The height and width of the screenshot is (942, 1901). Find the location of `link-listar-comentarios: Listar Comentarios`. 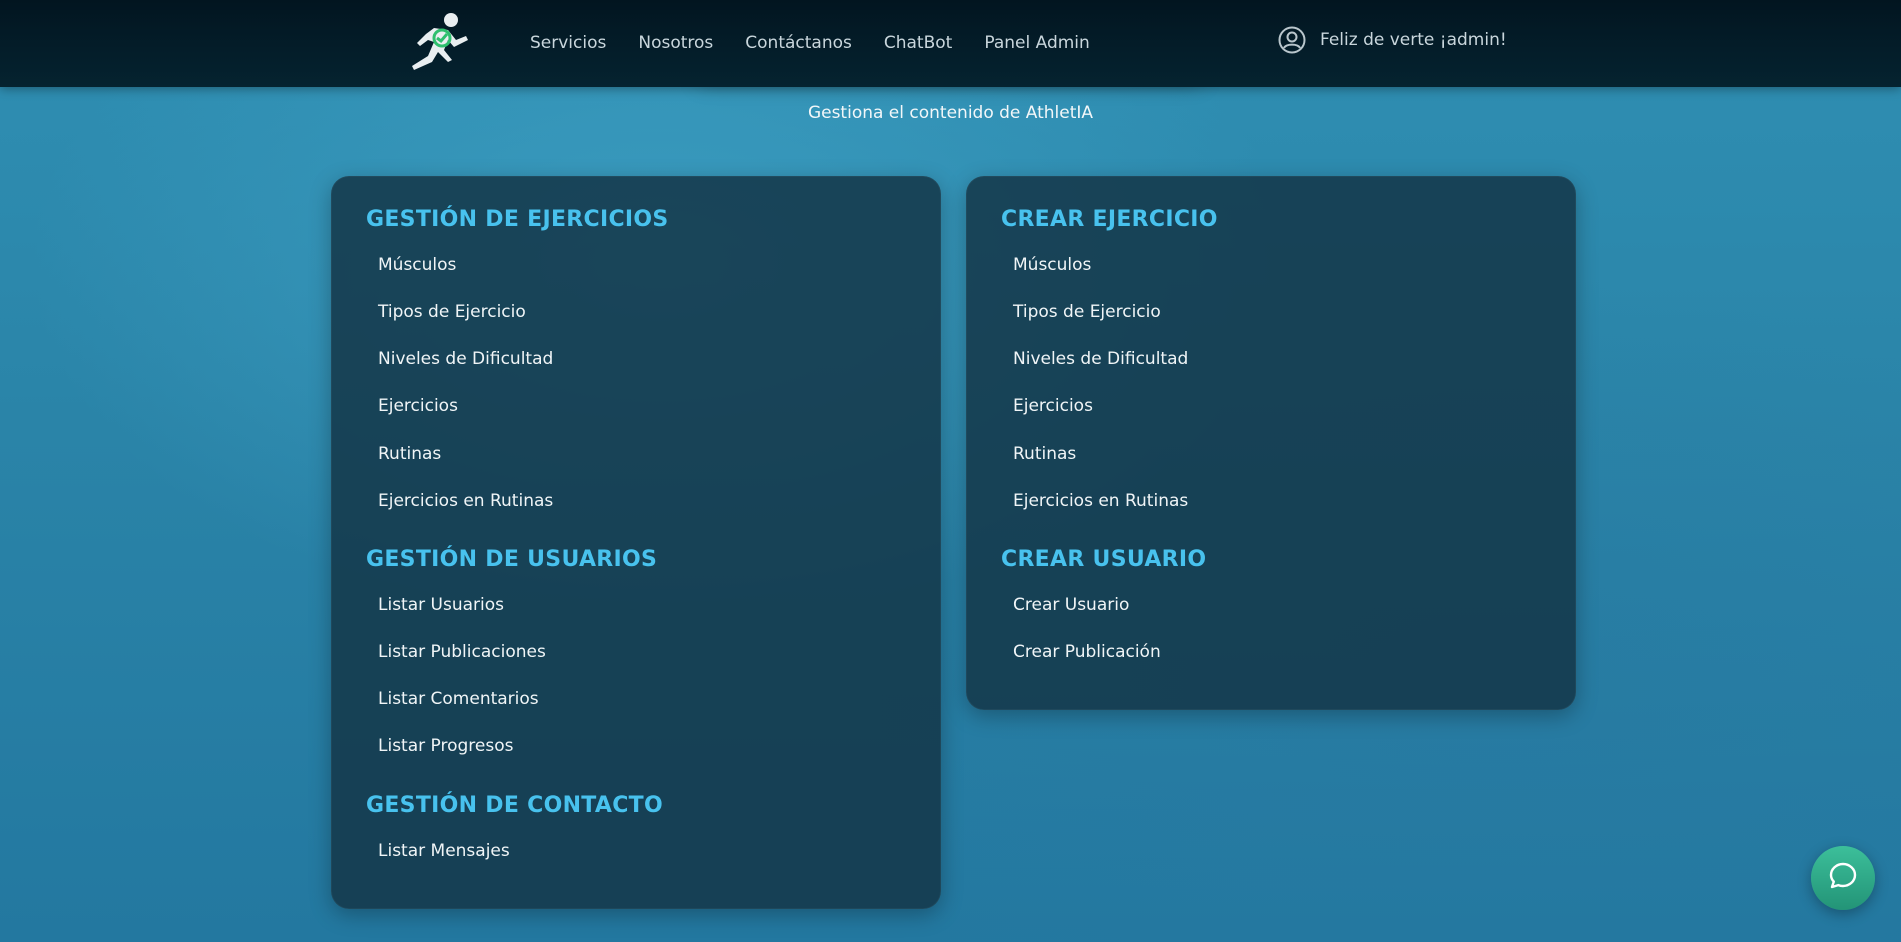

link-listar-comentarios: Listar Comentarios is located at coordinates (458, 699).